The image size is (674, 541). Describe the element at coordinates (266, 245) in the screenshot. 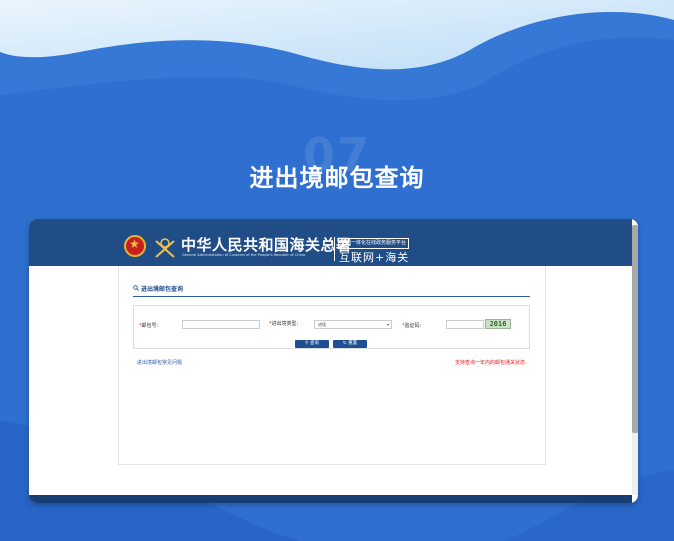

I see `site-name: 中华人民共和国海关总署` at that location.